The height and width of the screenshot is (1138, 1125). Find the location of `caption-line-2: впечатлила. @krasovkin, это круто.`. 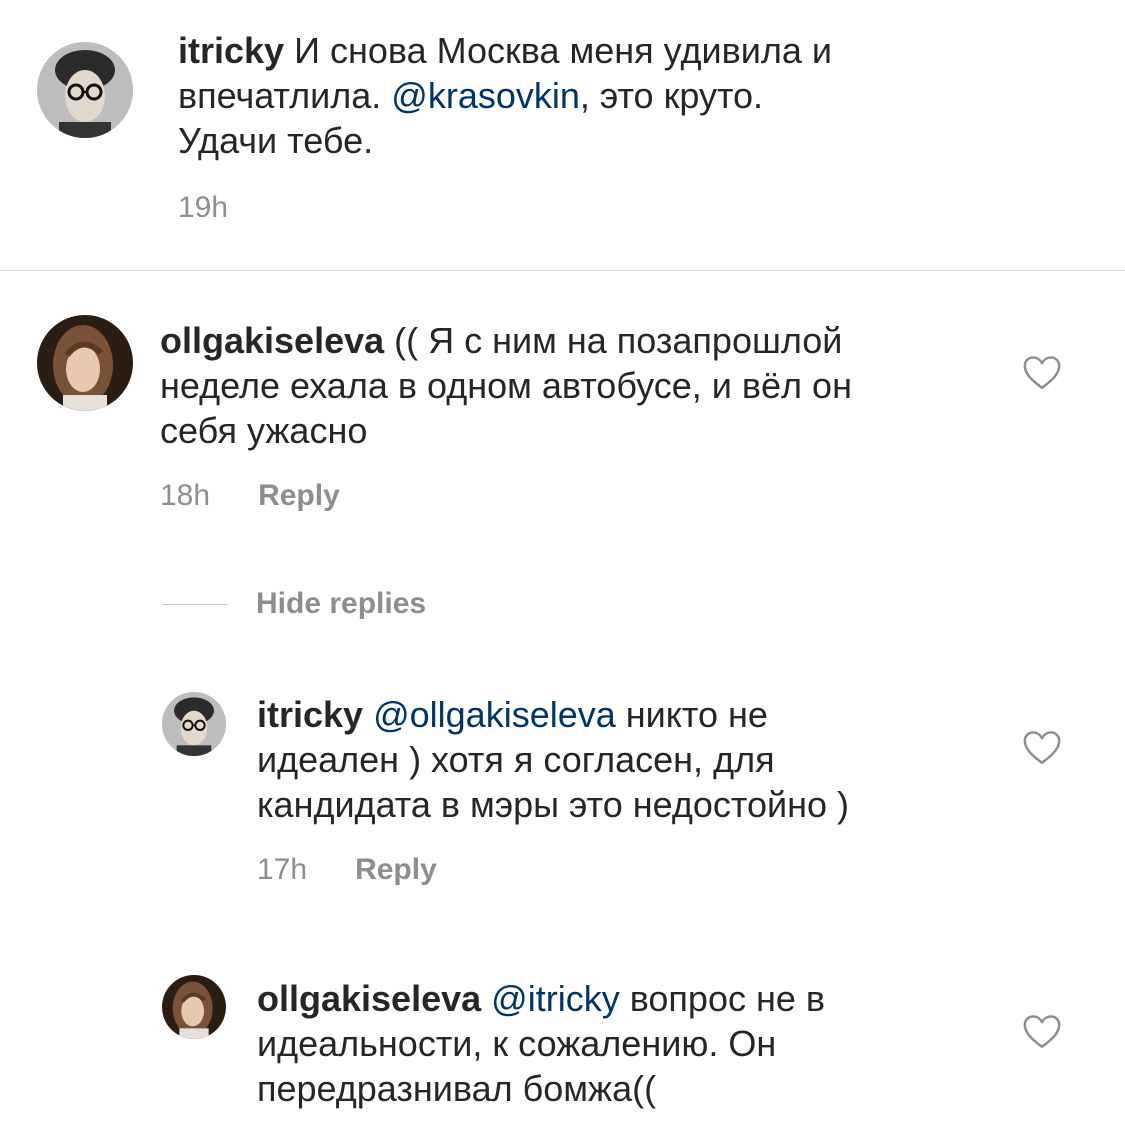

caption-line-2: впечатлила. @krasovkin, это круто. is located at coordinates (578, 95).